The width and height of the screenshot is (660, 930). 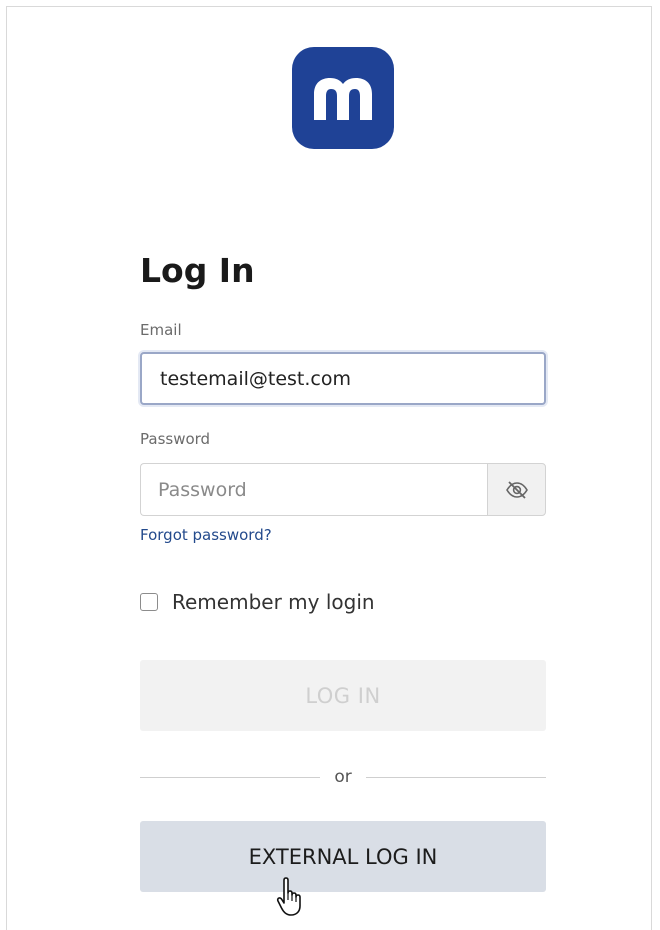 I want to click on login-button: LOG IN, so click(x=343, y=695).